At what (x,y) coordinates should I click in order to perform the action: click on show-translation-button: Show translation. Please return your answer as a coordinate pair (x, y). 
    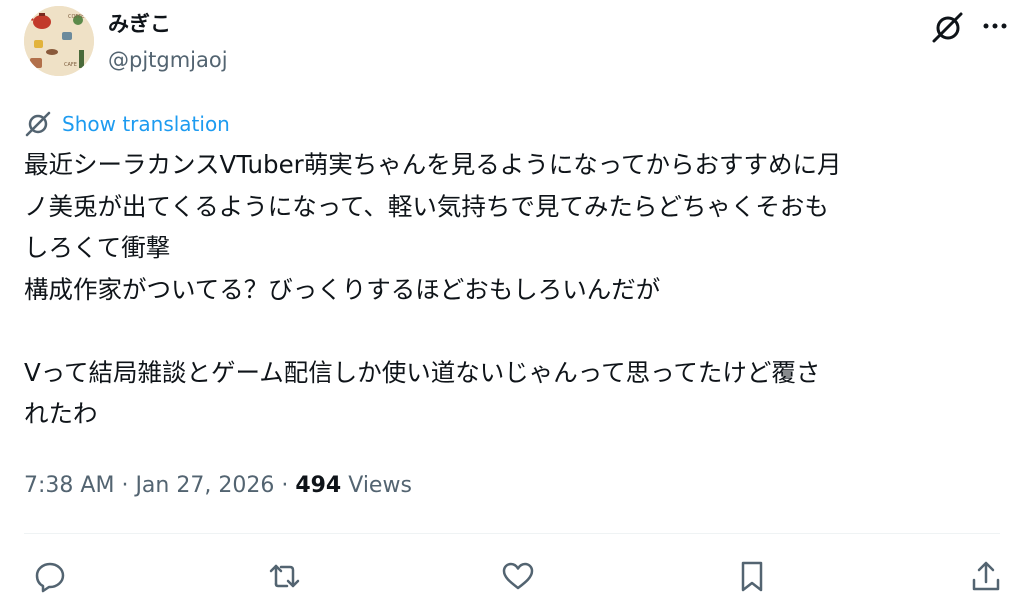
    Looking at the image, I should click on (127, 124).